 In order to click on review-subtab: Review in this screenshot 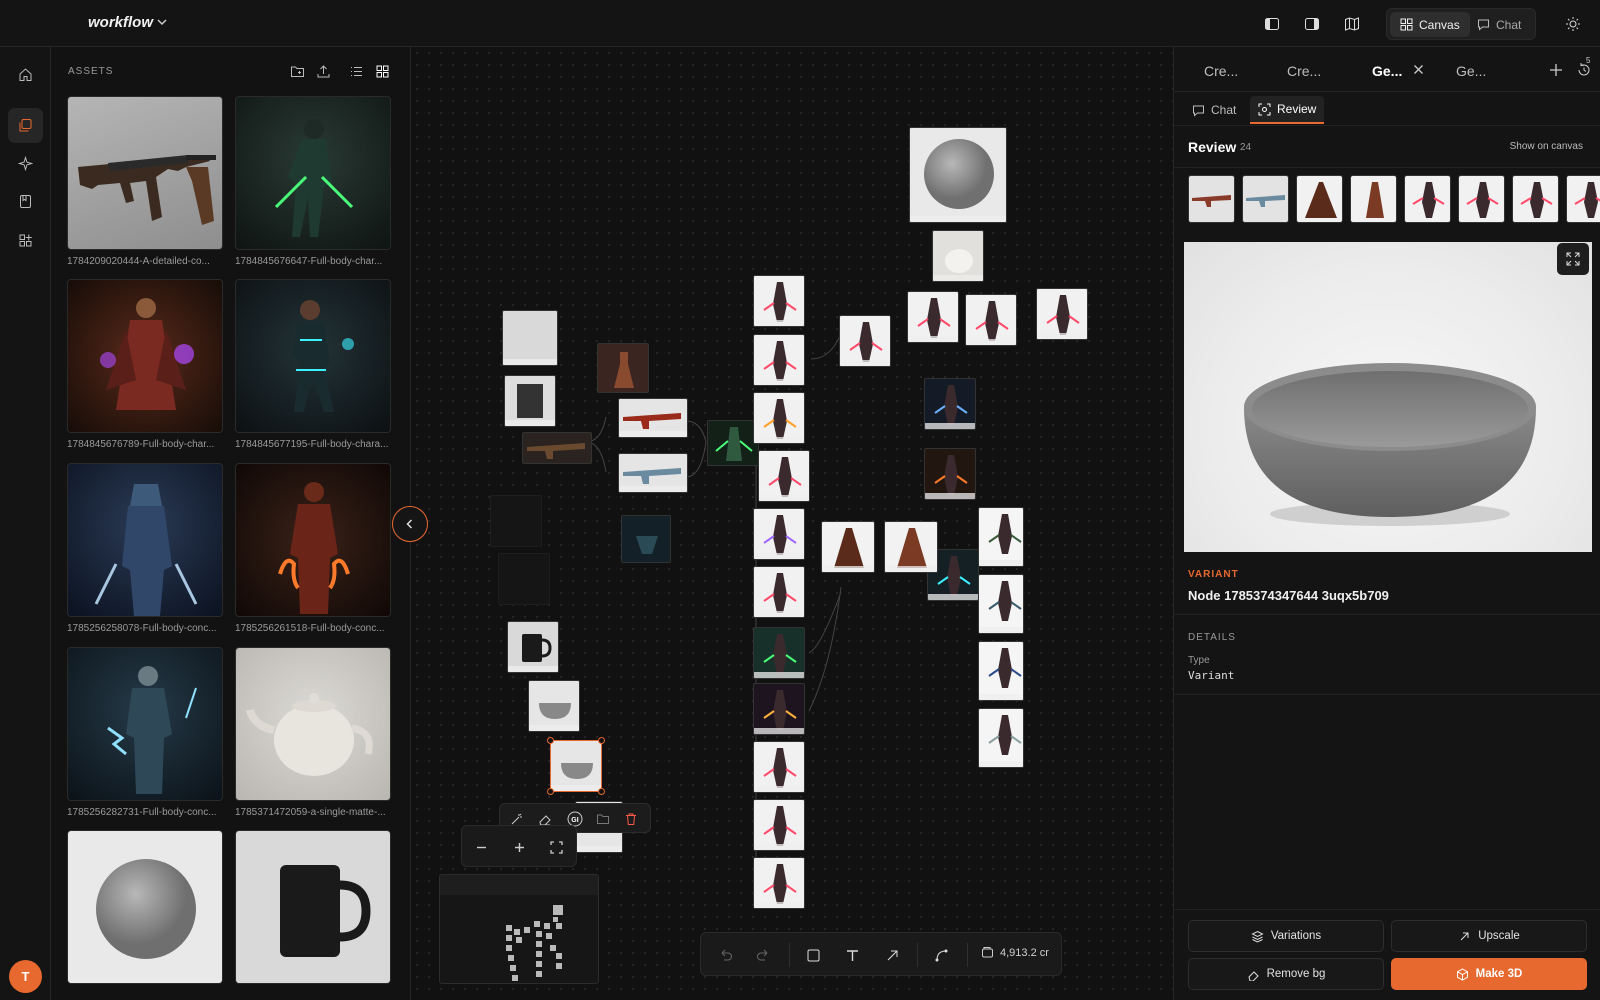, I will do `click(1287, 110)`.